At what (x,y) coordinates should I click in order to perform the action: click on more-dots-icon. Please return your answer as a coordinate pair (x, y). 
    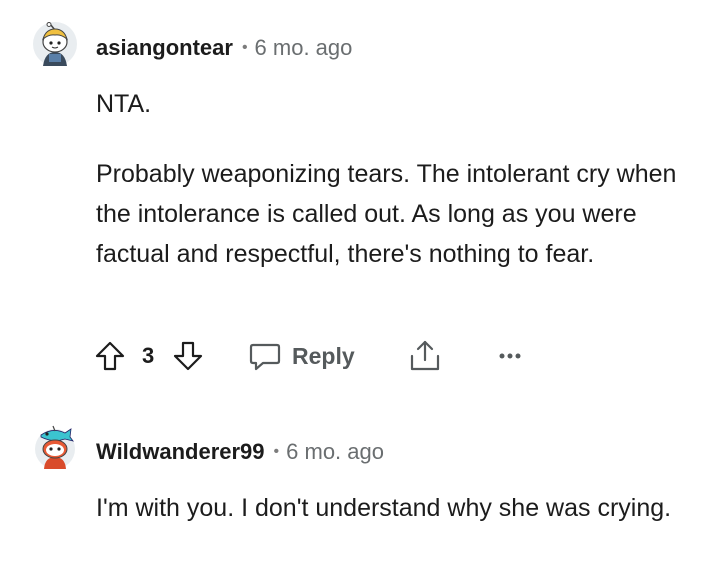
    Looking at the image, I should click on (510, 356).